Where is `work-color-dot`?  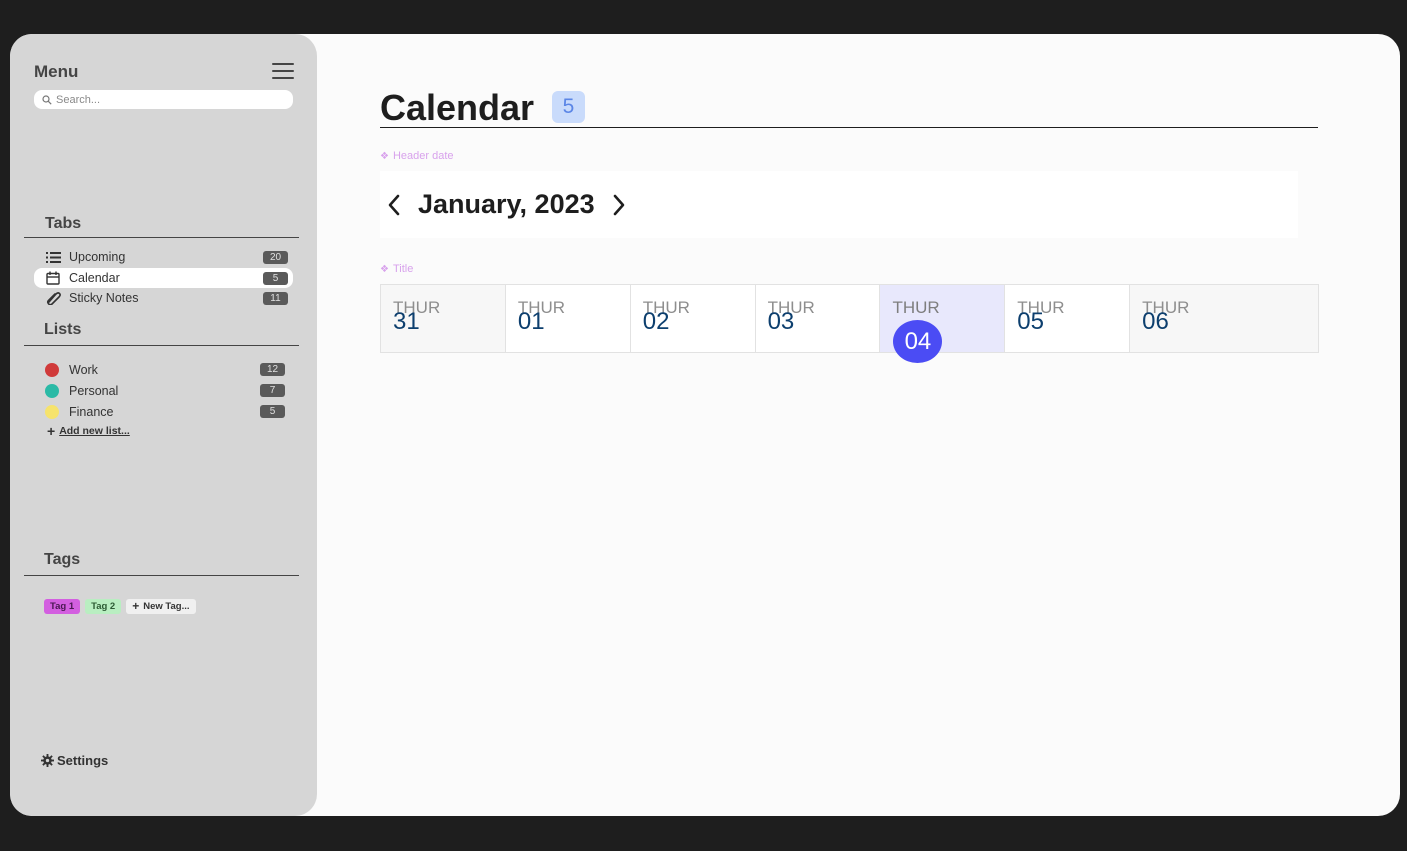
work-color-dot is located at coordinates (52, 370).